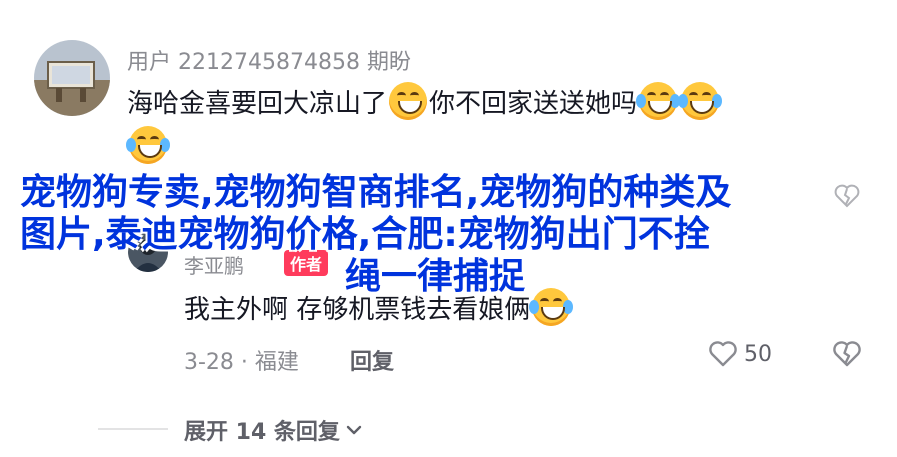  I want to click on reply-date-location: 3-28 · 福建, so click(241, 362).